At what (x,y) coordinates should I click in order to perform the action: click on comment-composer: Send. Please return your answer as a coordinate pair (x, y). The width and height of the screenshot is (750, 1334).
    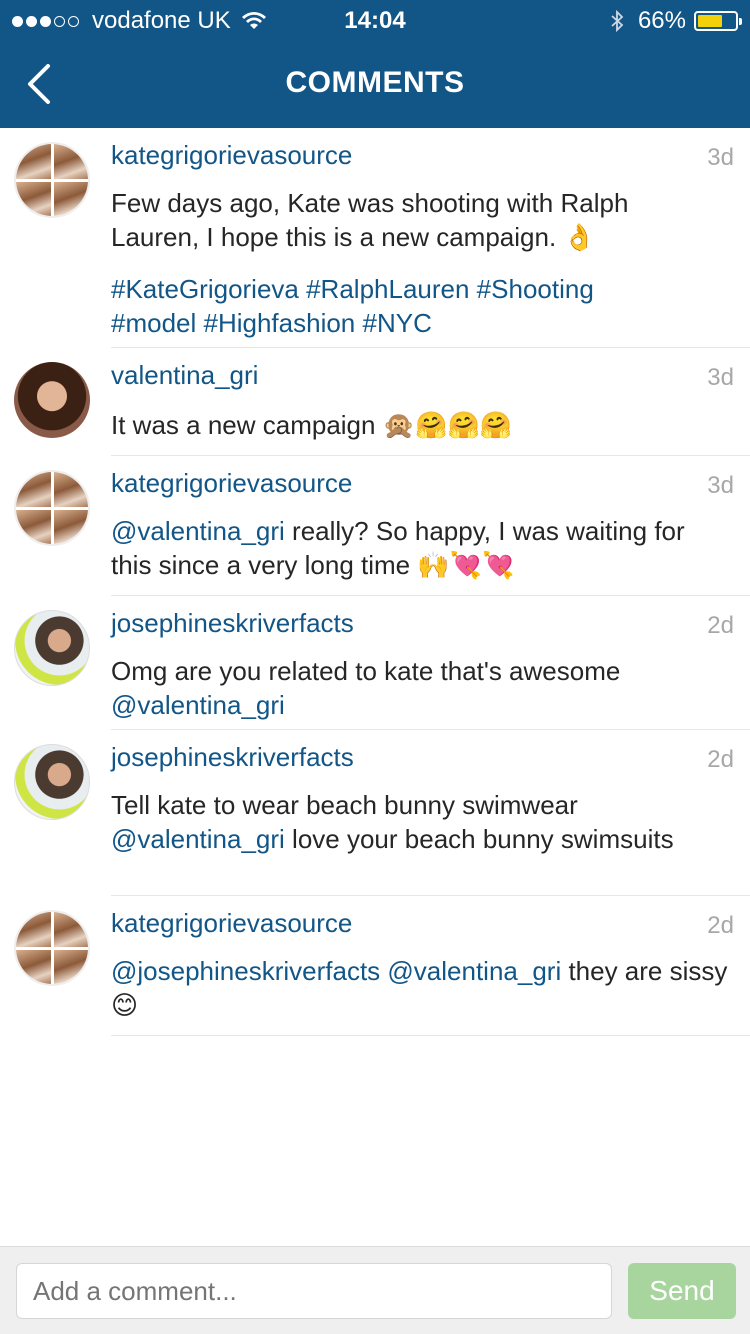
    Looking at the image, I should click on (375, 1290).